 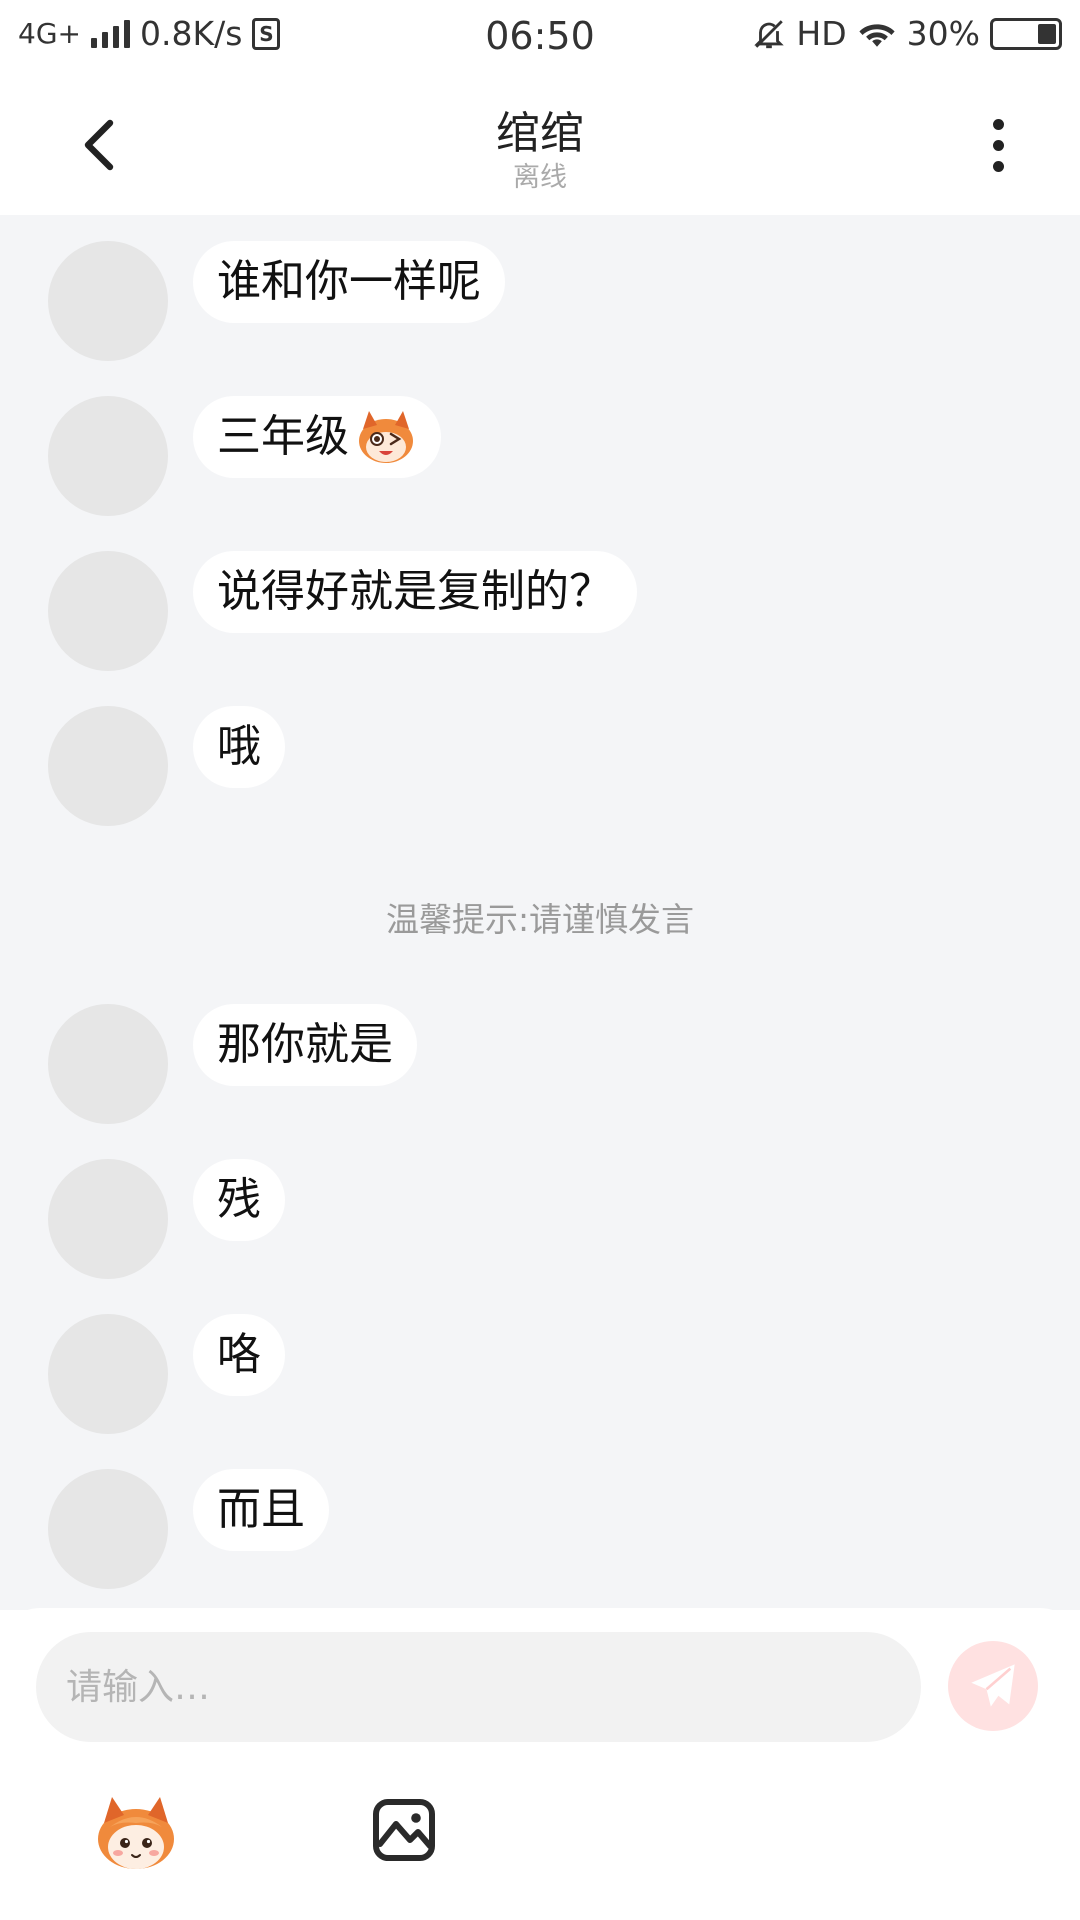 I want to click on status-right: HD 30%, so click(x=907, y=33).